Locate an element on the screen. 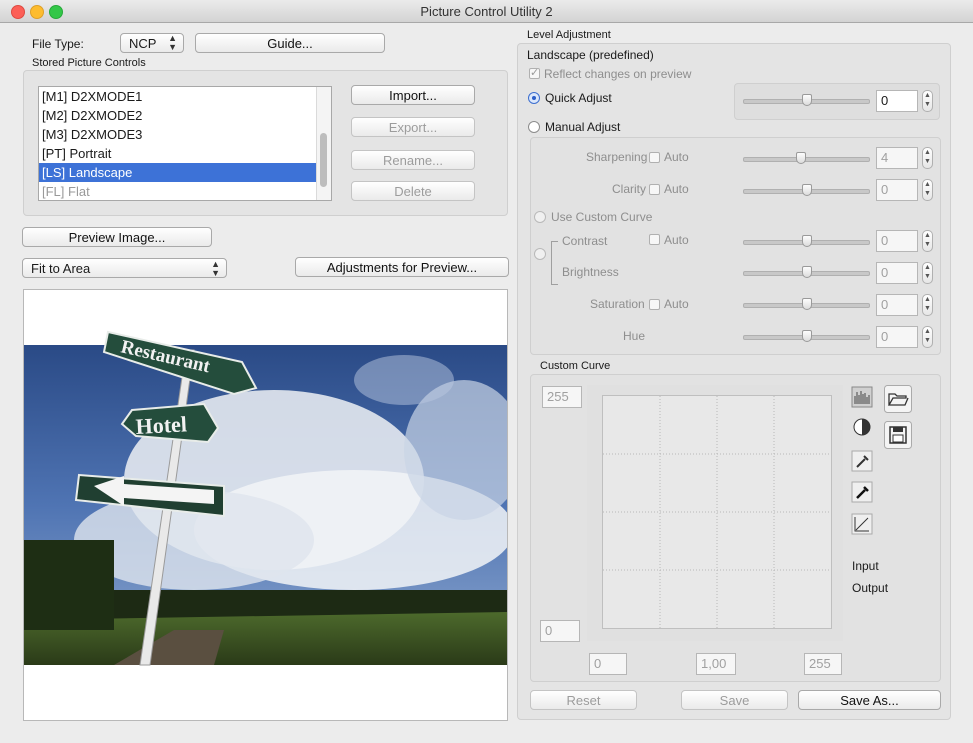 The height and width of the screenshot is (743, 973). title-bar: Picture Control Utility 2 is located at coordinates (486, 11).